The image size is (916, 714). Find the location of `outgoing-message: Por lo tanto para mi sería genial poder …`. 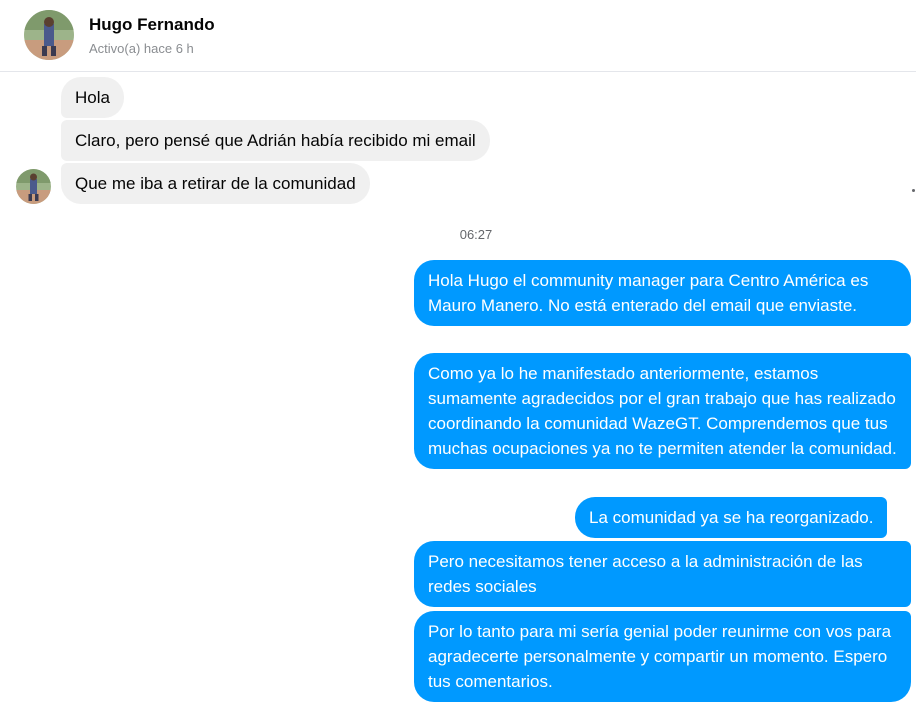

outgoing-message: Por lo tanto para mi sería genial poder … is located at coordinates (662, 656).